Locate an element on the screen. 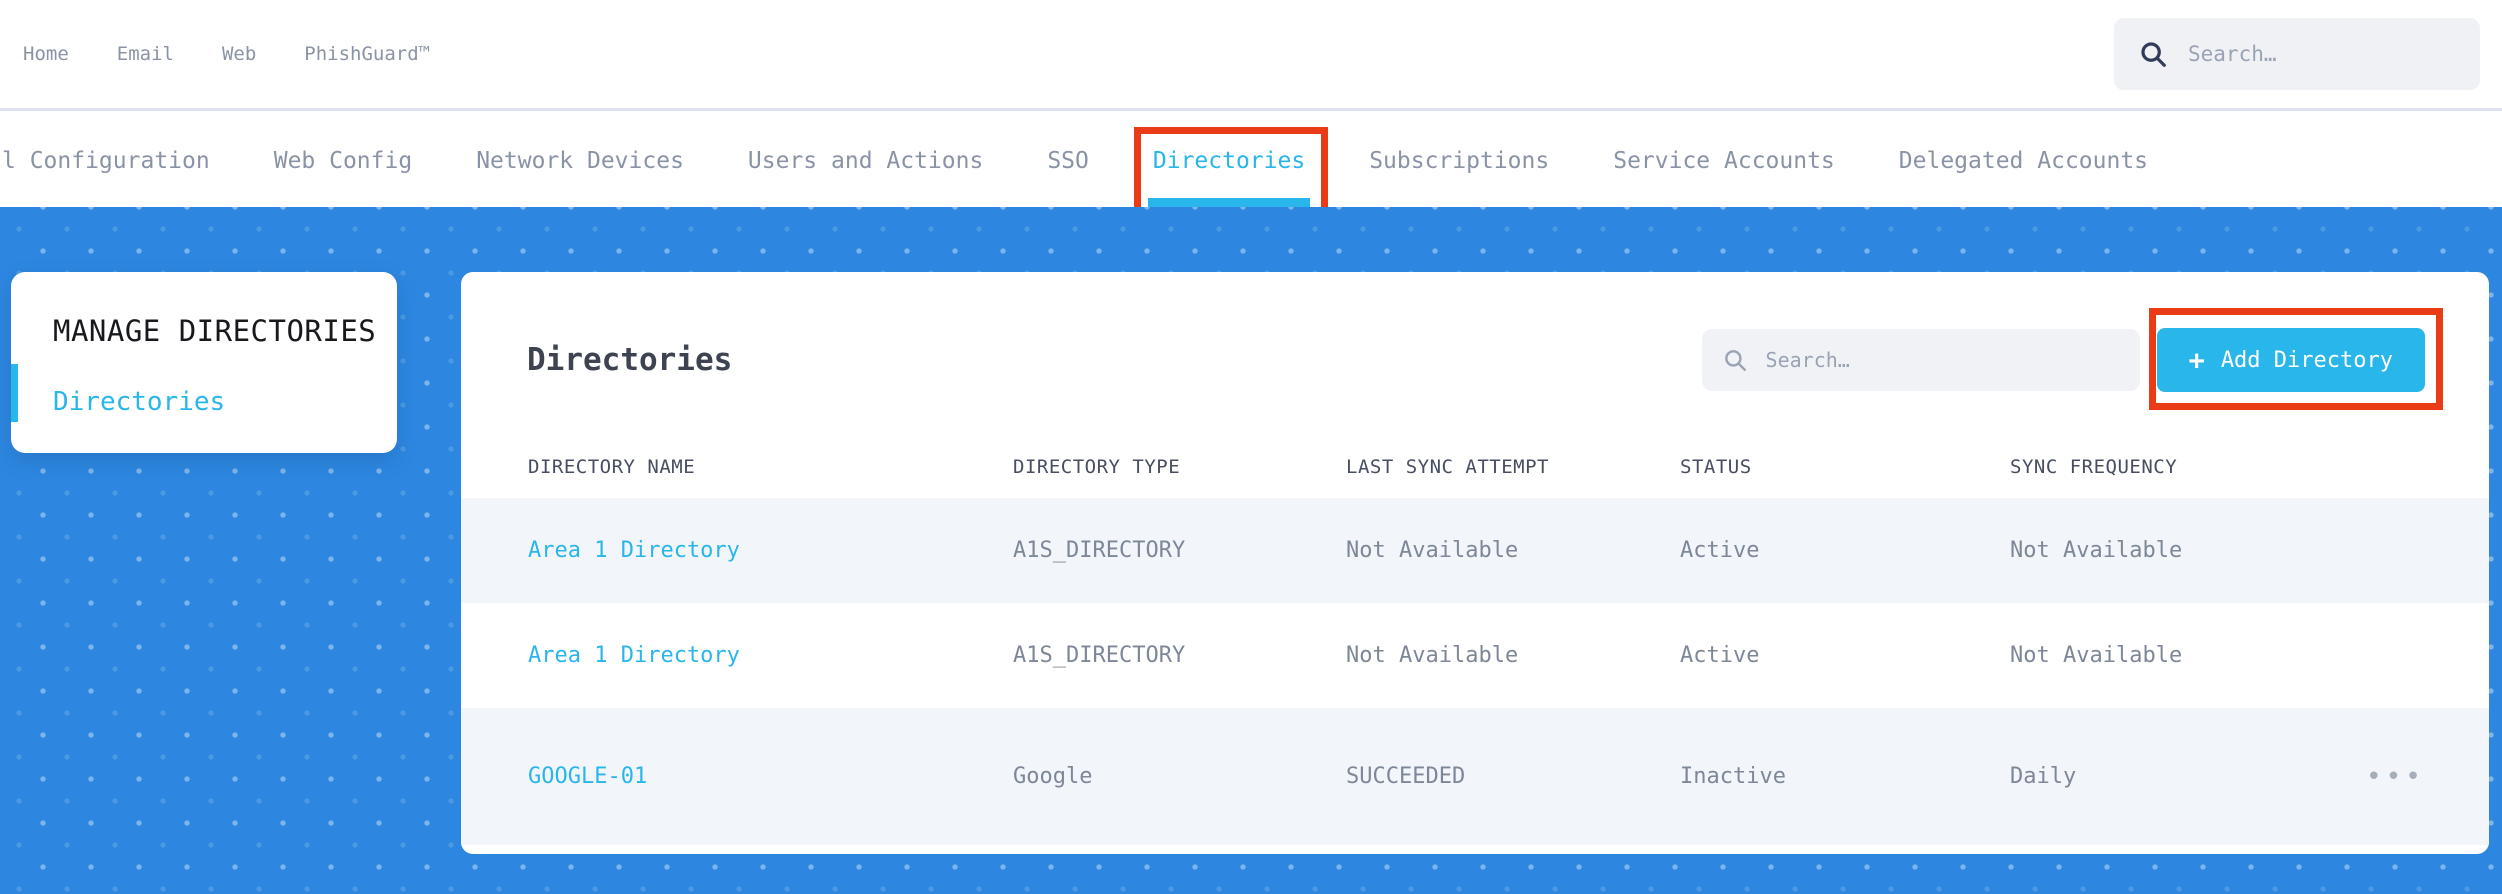 The height and width of the screenshot is (894, 2502). add-directory-button: + Add Directory is located at coordinates (2290, 360).